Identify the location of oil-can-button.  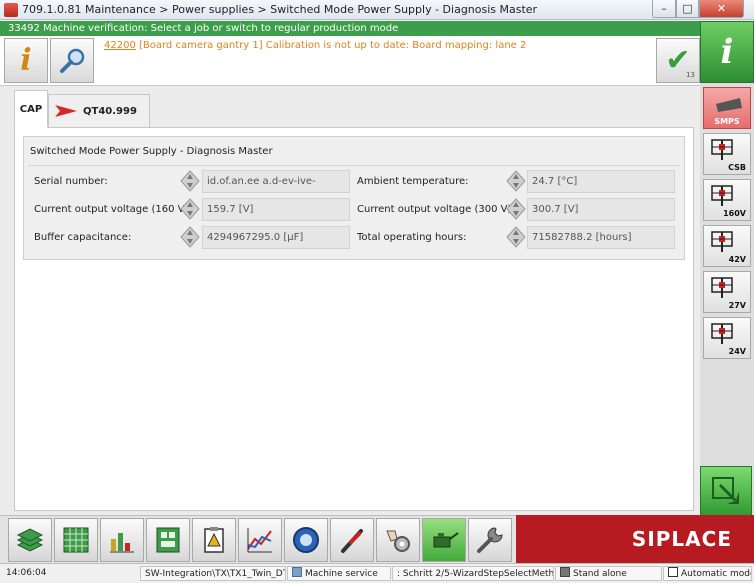
(444, 540).